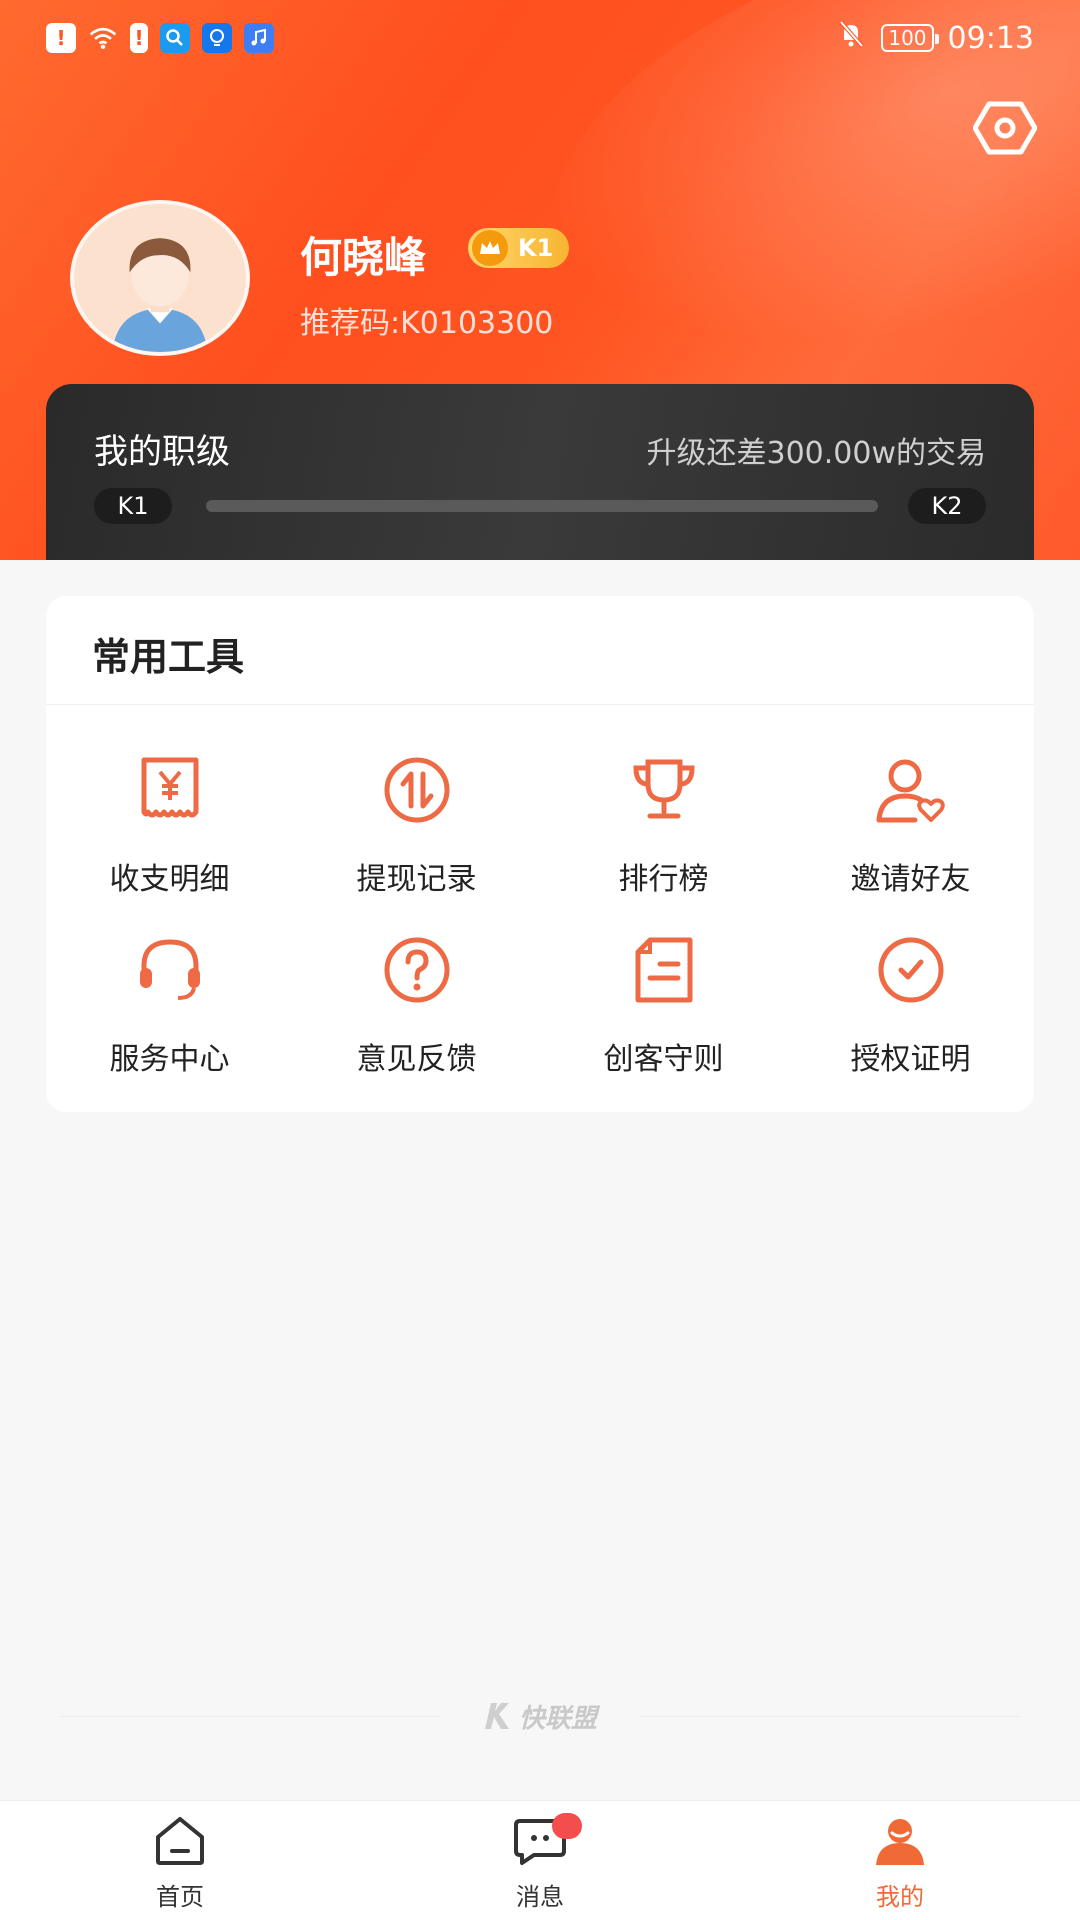  I want to click on rank-upgrade-hint: 升级还差300.00w的交易, so click(816, 453).